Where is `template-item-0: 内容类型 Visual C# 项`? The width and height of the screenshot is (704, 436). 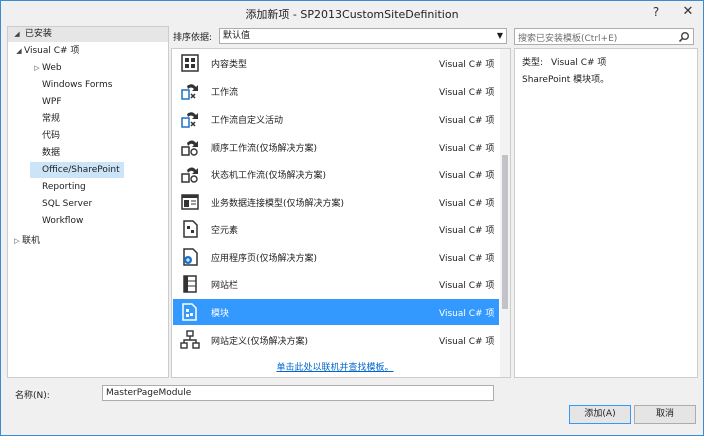
template-item-0: 内容类型 Visual C# 项 is located at coordinates (336, 63).